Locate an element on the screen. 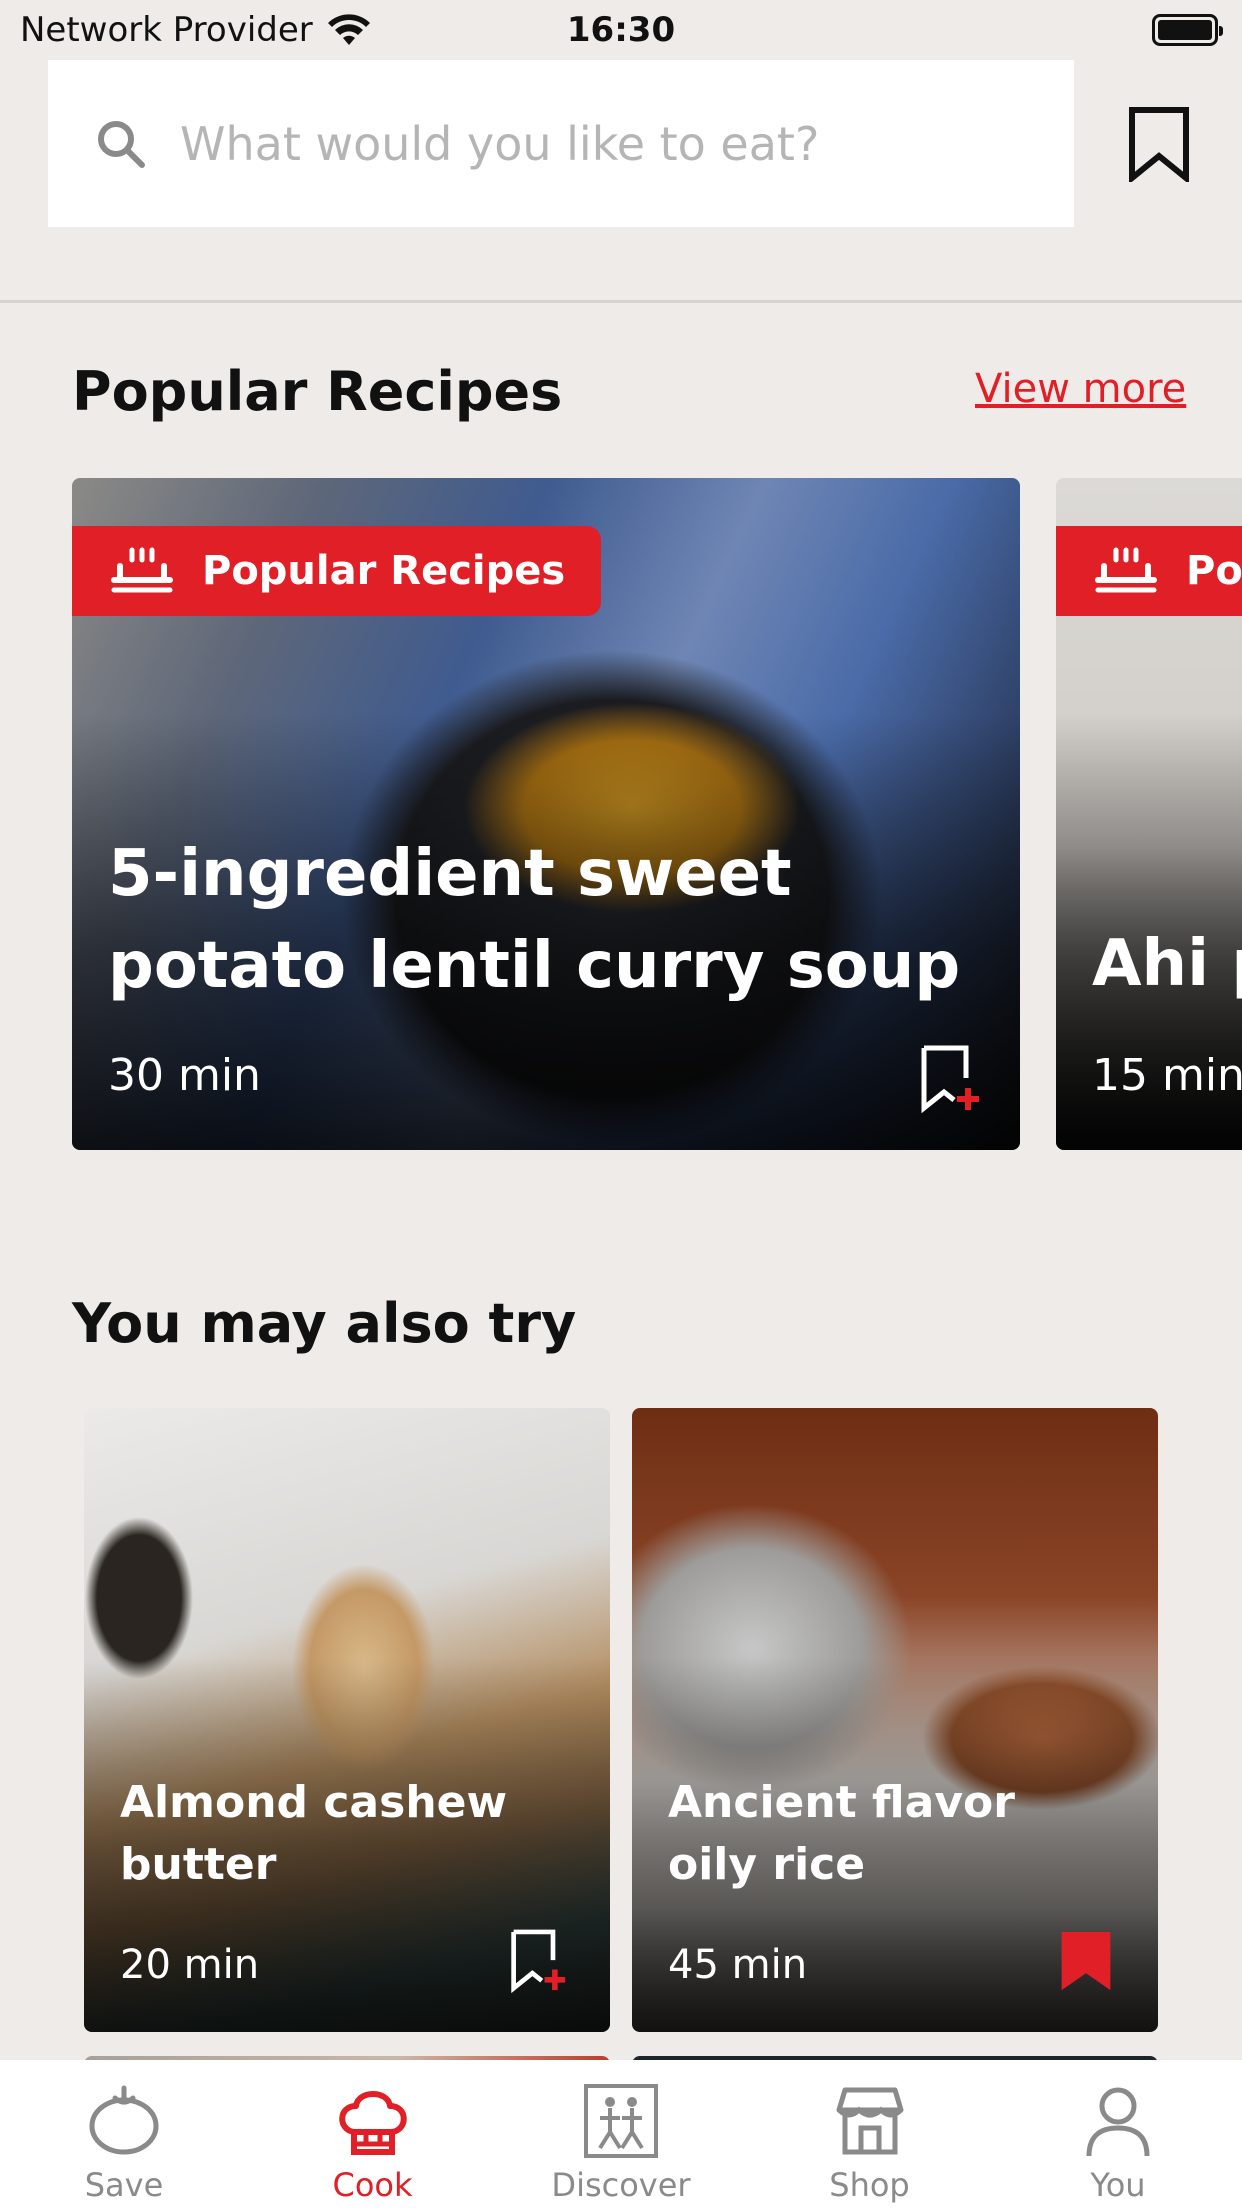  recipe-card-popular-2: Popular Recipes Ahi p 15 min is located at coordinates (1149, 814).